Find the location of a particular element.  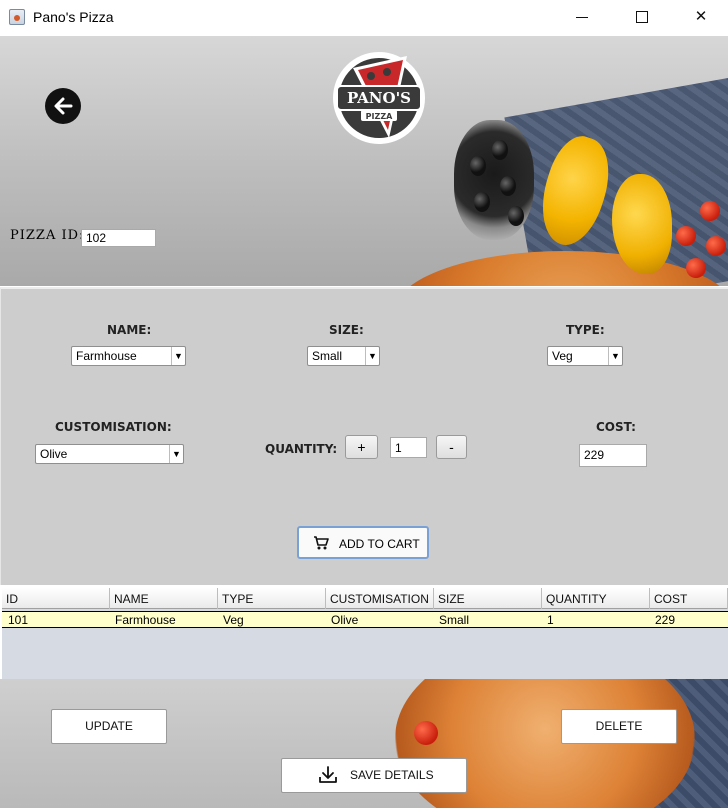

add-to-cart-button: ADD TO CART is located at coordinates (363, 542).